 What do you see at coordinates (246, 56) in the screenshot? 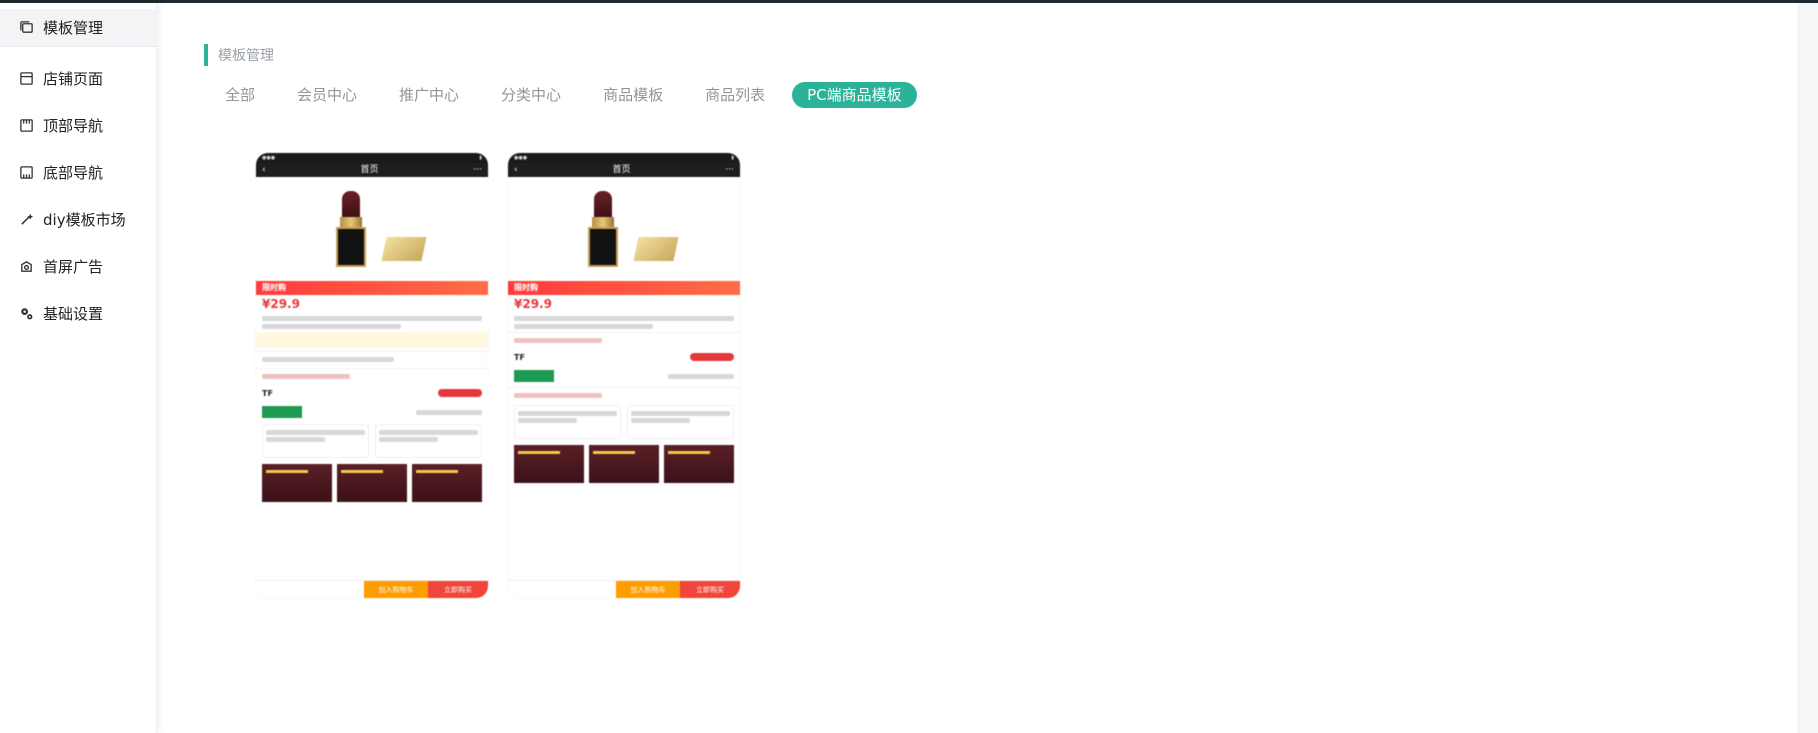
I see `page-title-text: 模板管理` at bounding box center [246, 56].